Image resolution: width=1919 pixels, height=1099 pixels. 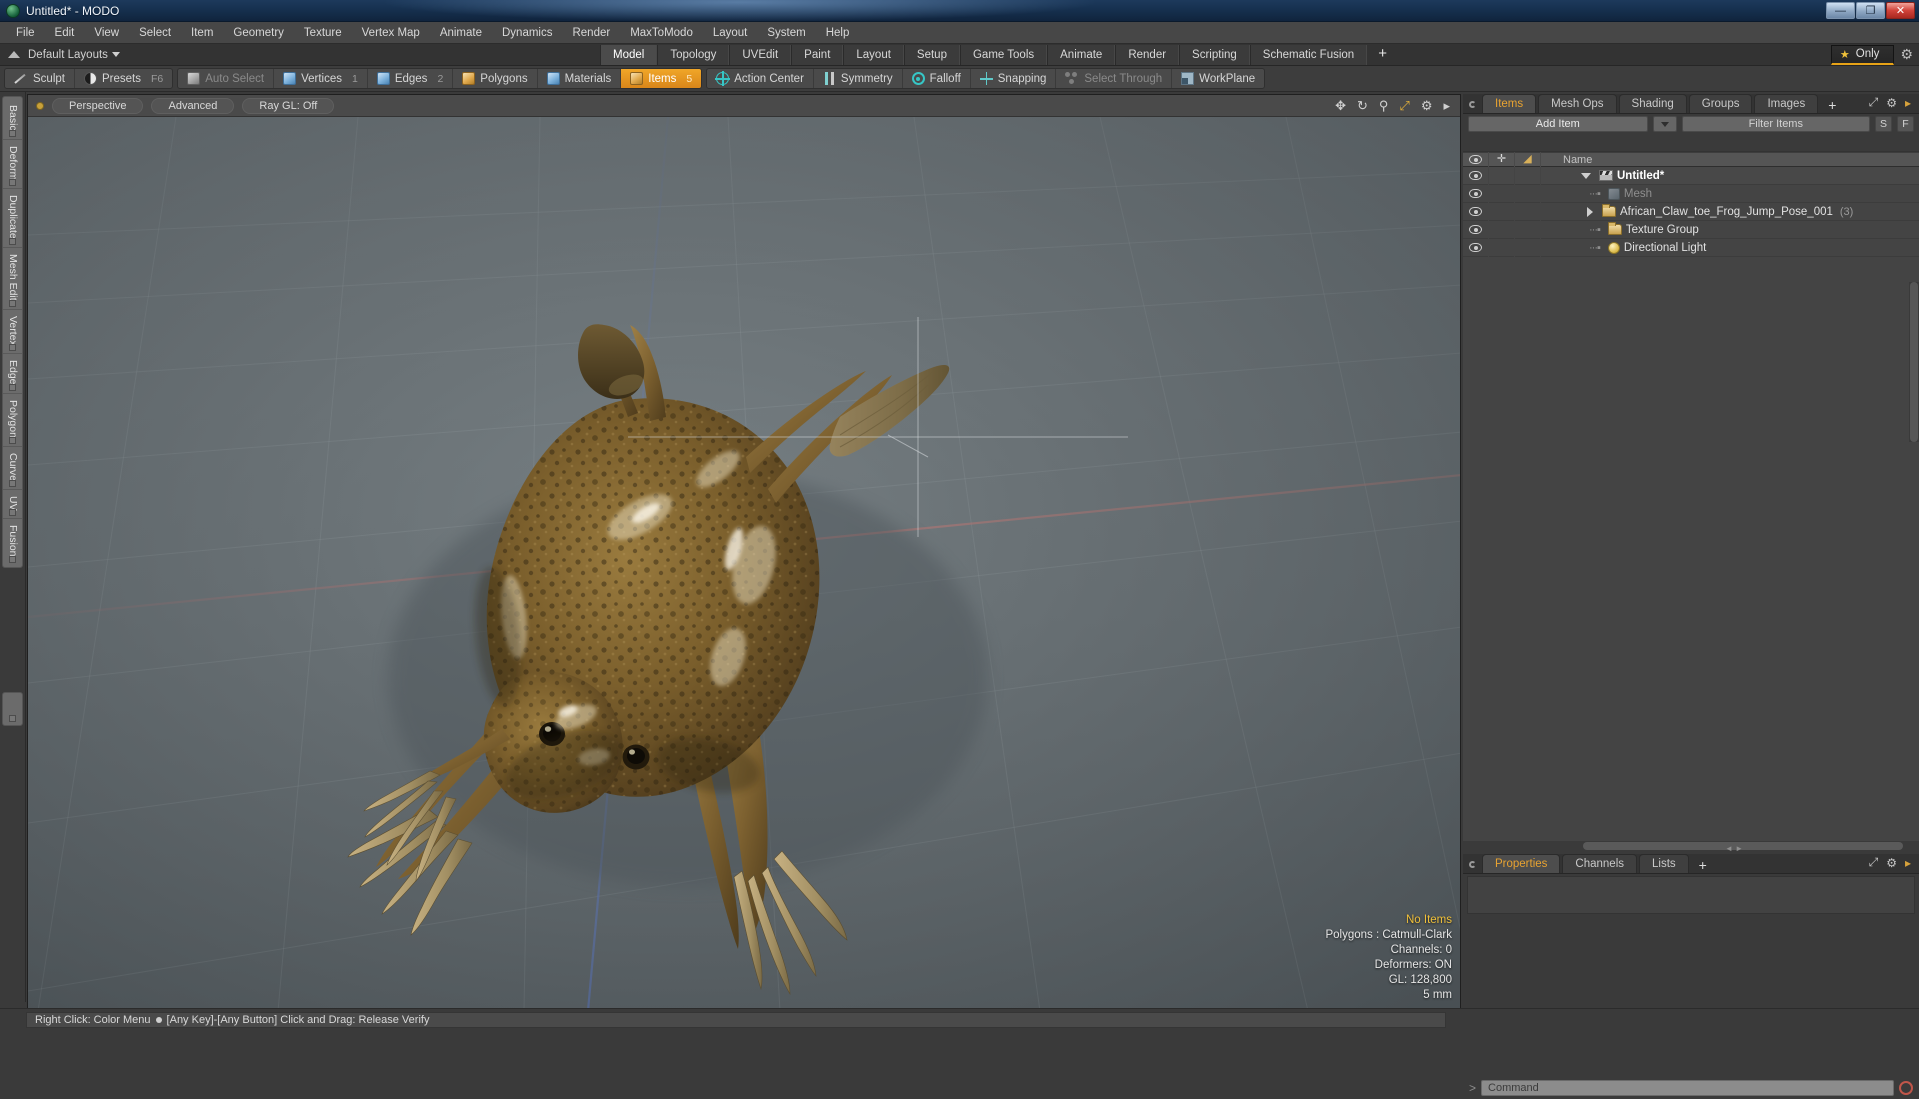 What do you see at coordinates (12, 468) in the screenshot?
I see `sidebar-item-curve: Curve` at bounding box center [12, 468].